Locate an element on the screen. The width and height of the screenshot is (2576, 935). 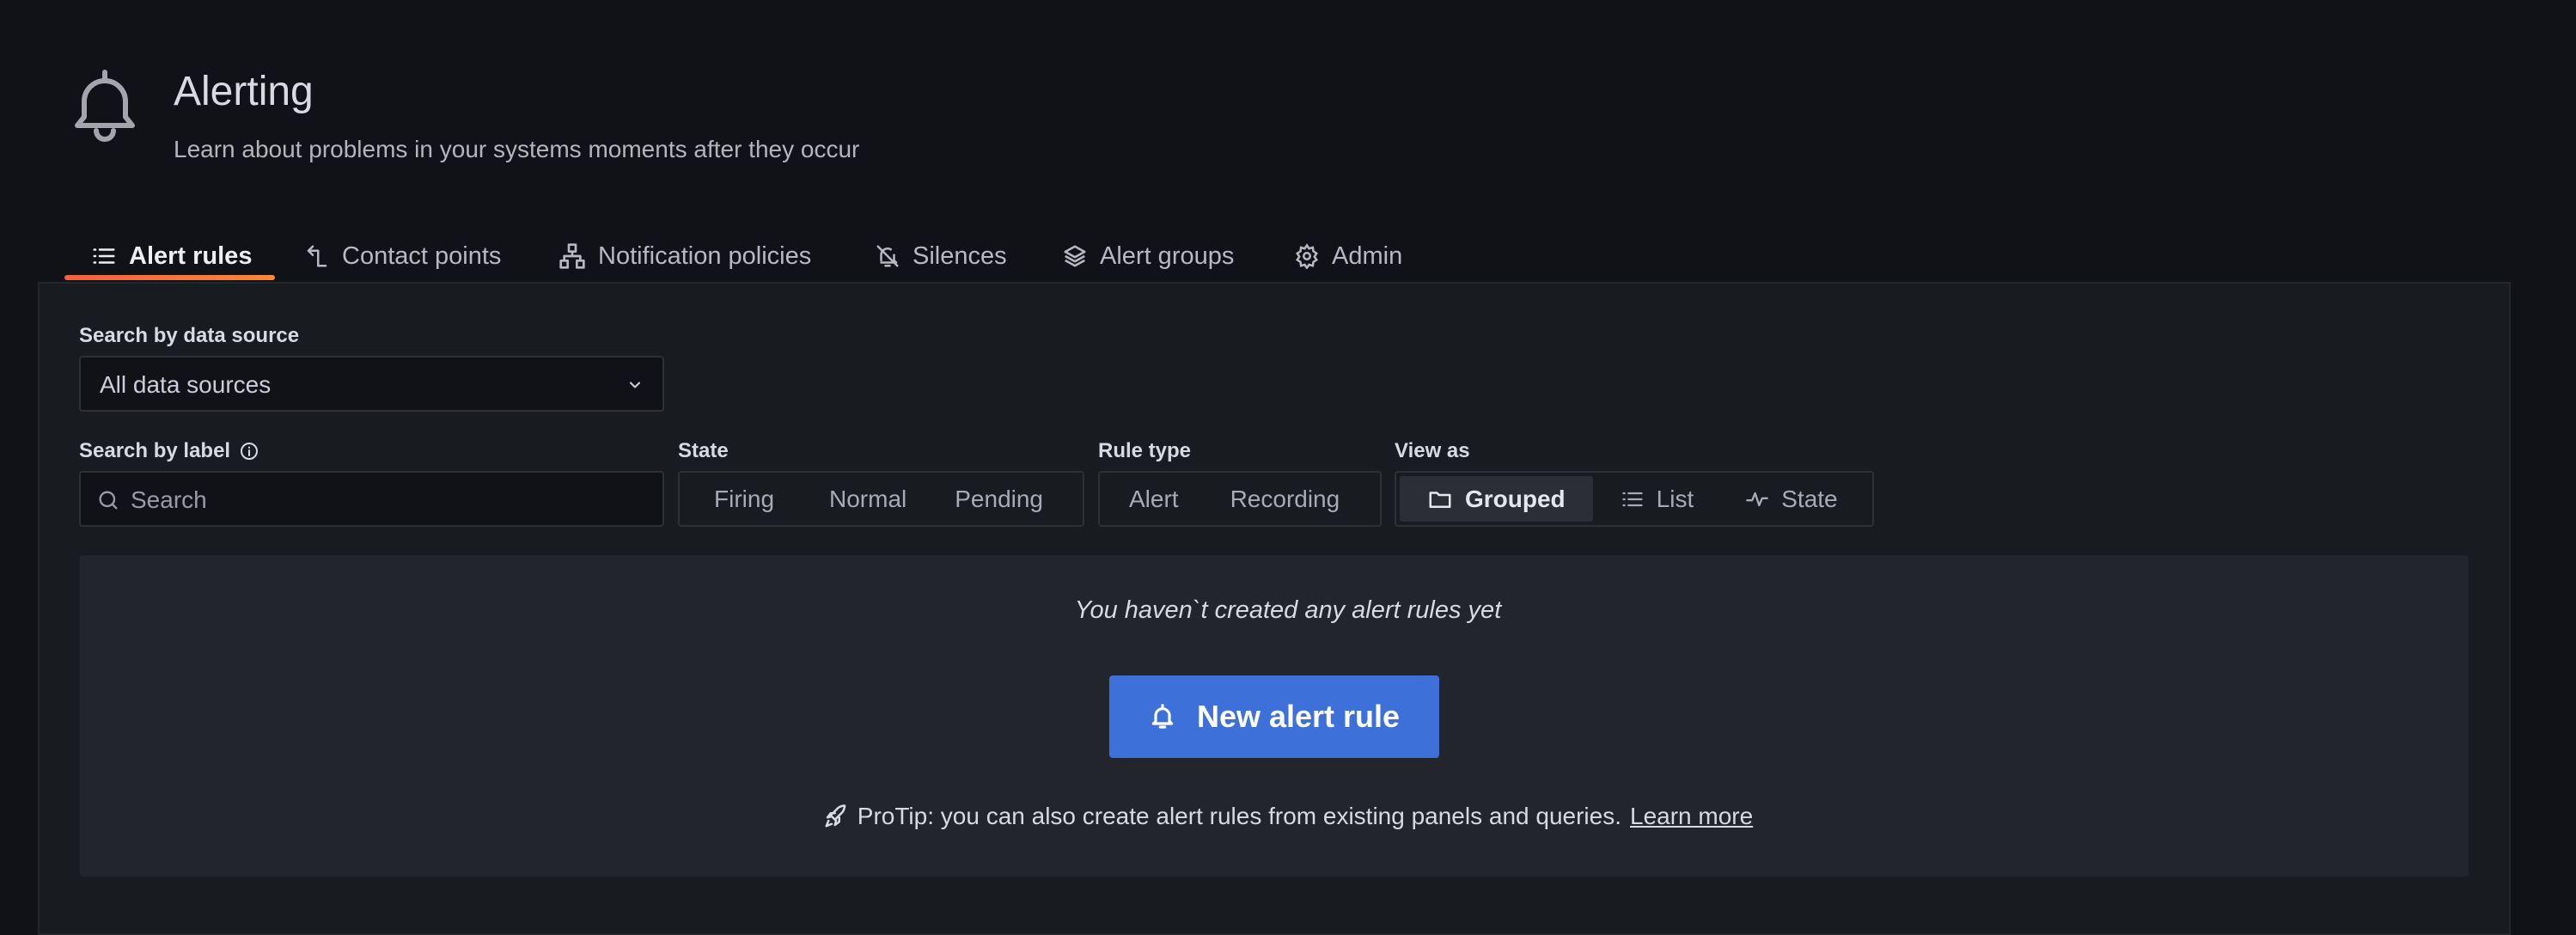
datasource-label: Search by data source is located at coordinates (189, 335).